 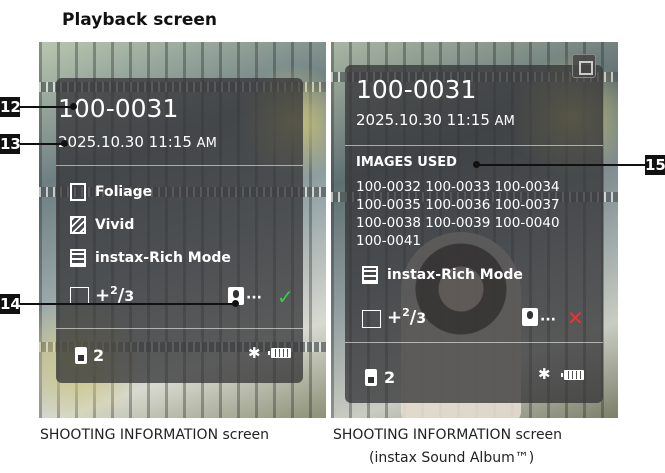 I want to click on images-used-line: 100-0035 100-0036 100-0037, so click(x=458, y=205).